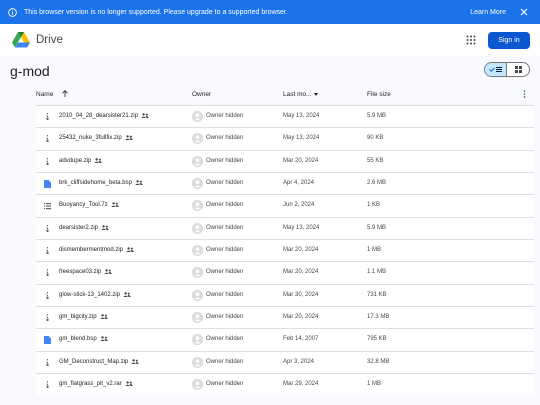 This screenshot has height=405, width=540. I want to click on drive-logo-icon, so click(21, 40).